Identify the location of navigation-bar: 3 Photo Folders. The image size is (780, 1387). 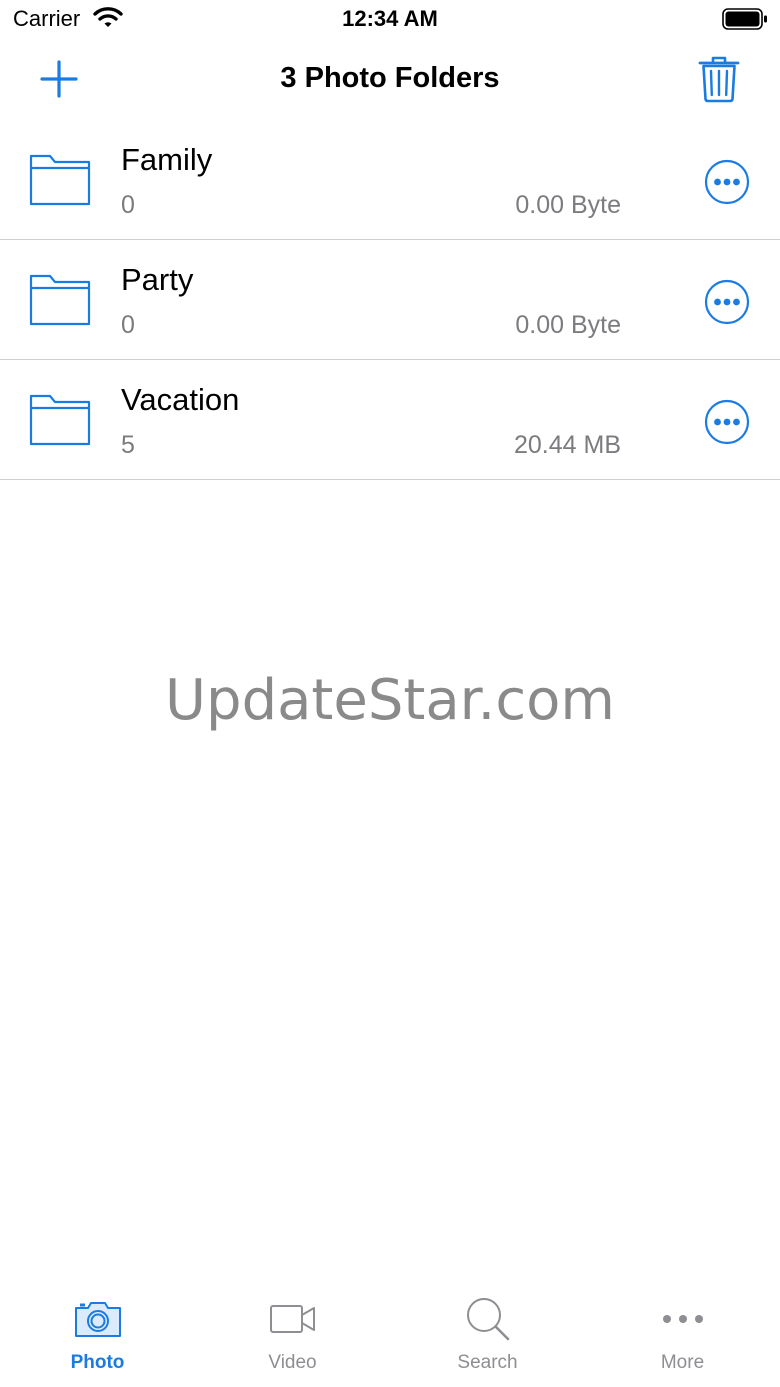
(390, 80).